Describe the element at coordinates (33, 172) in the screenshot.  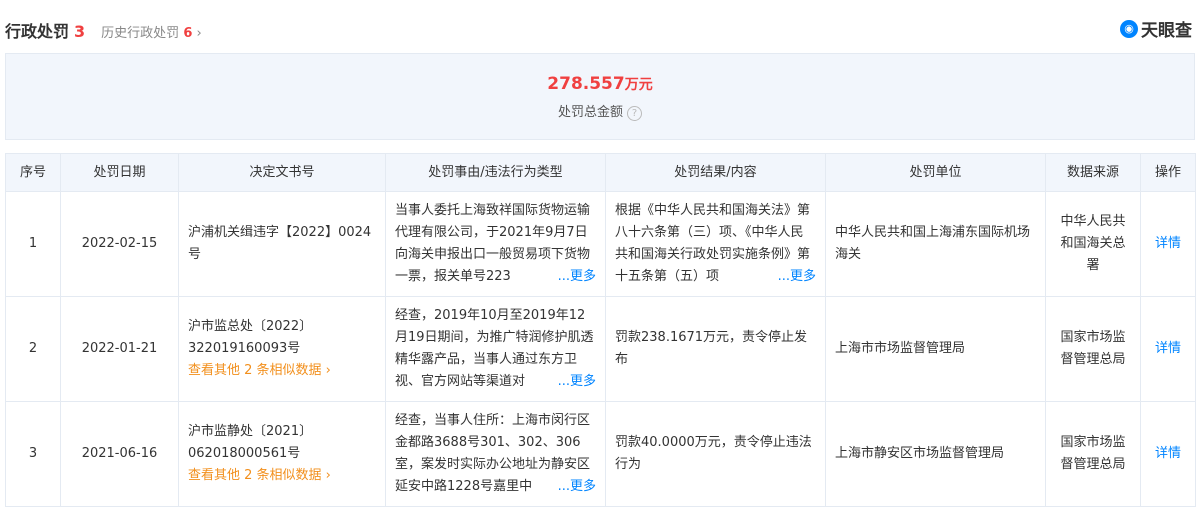
I see `column-header: 序号` at that location.